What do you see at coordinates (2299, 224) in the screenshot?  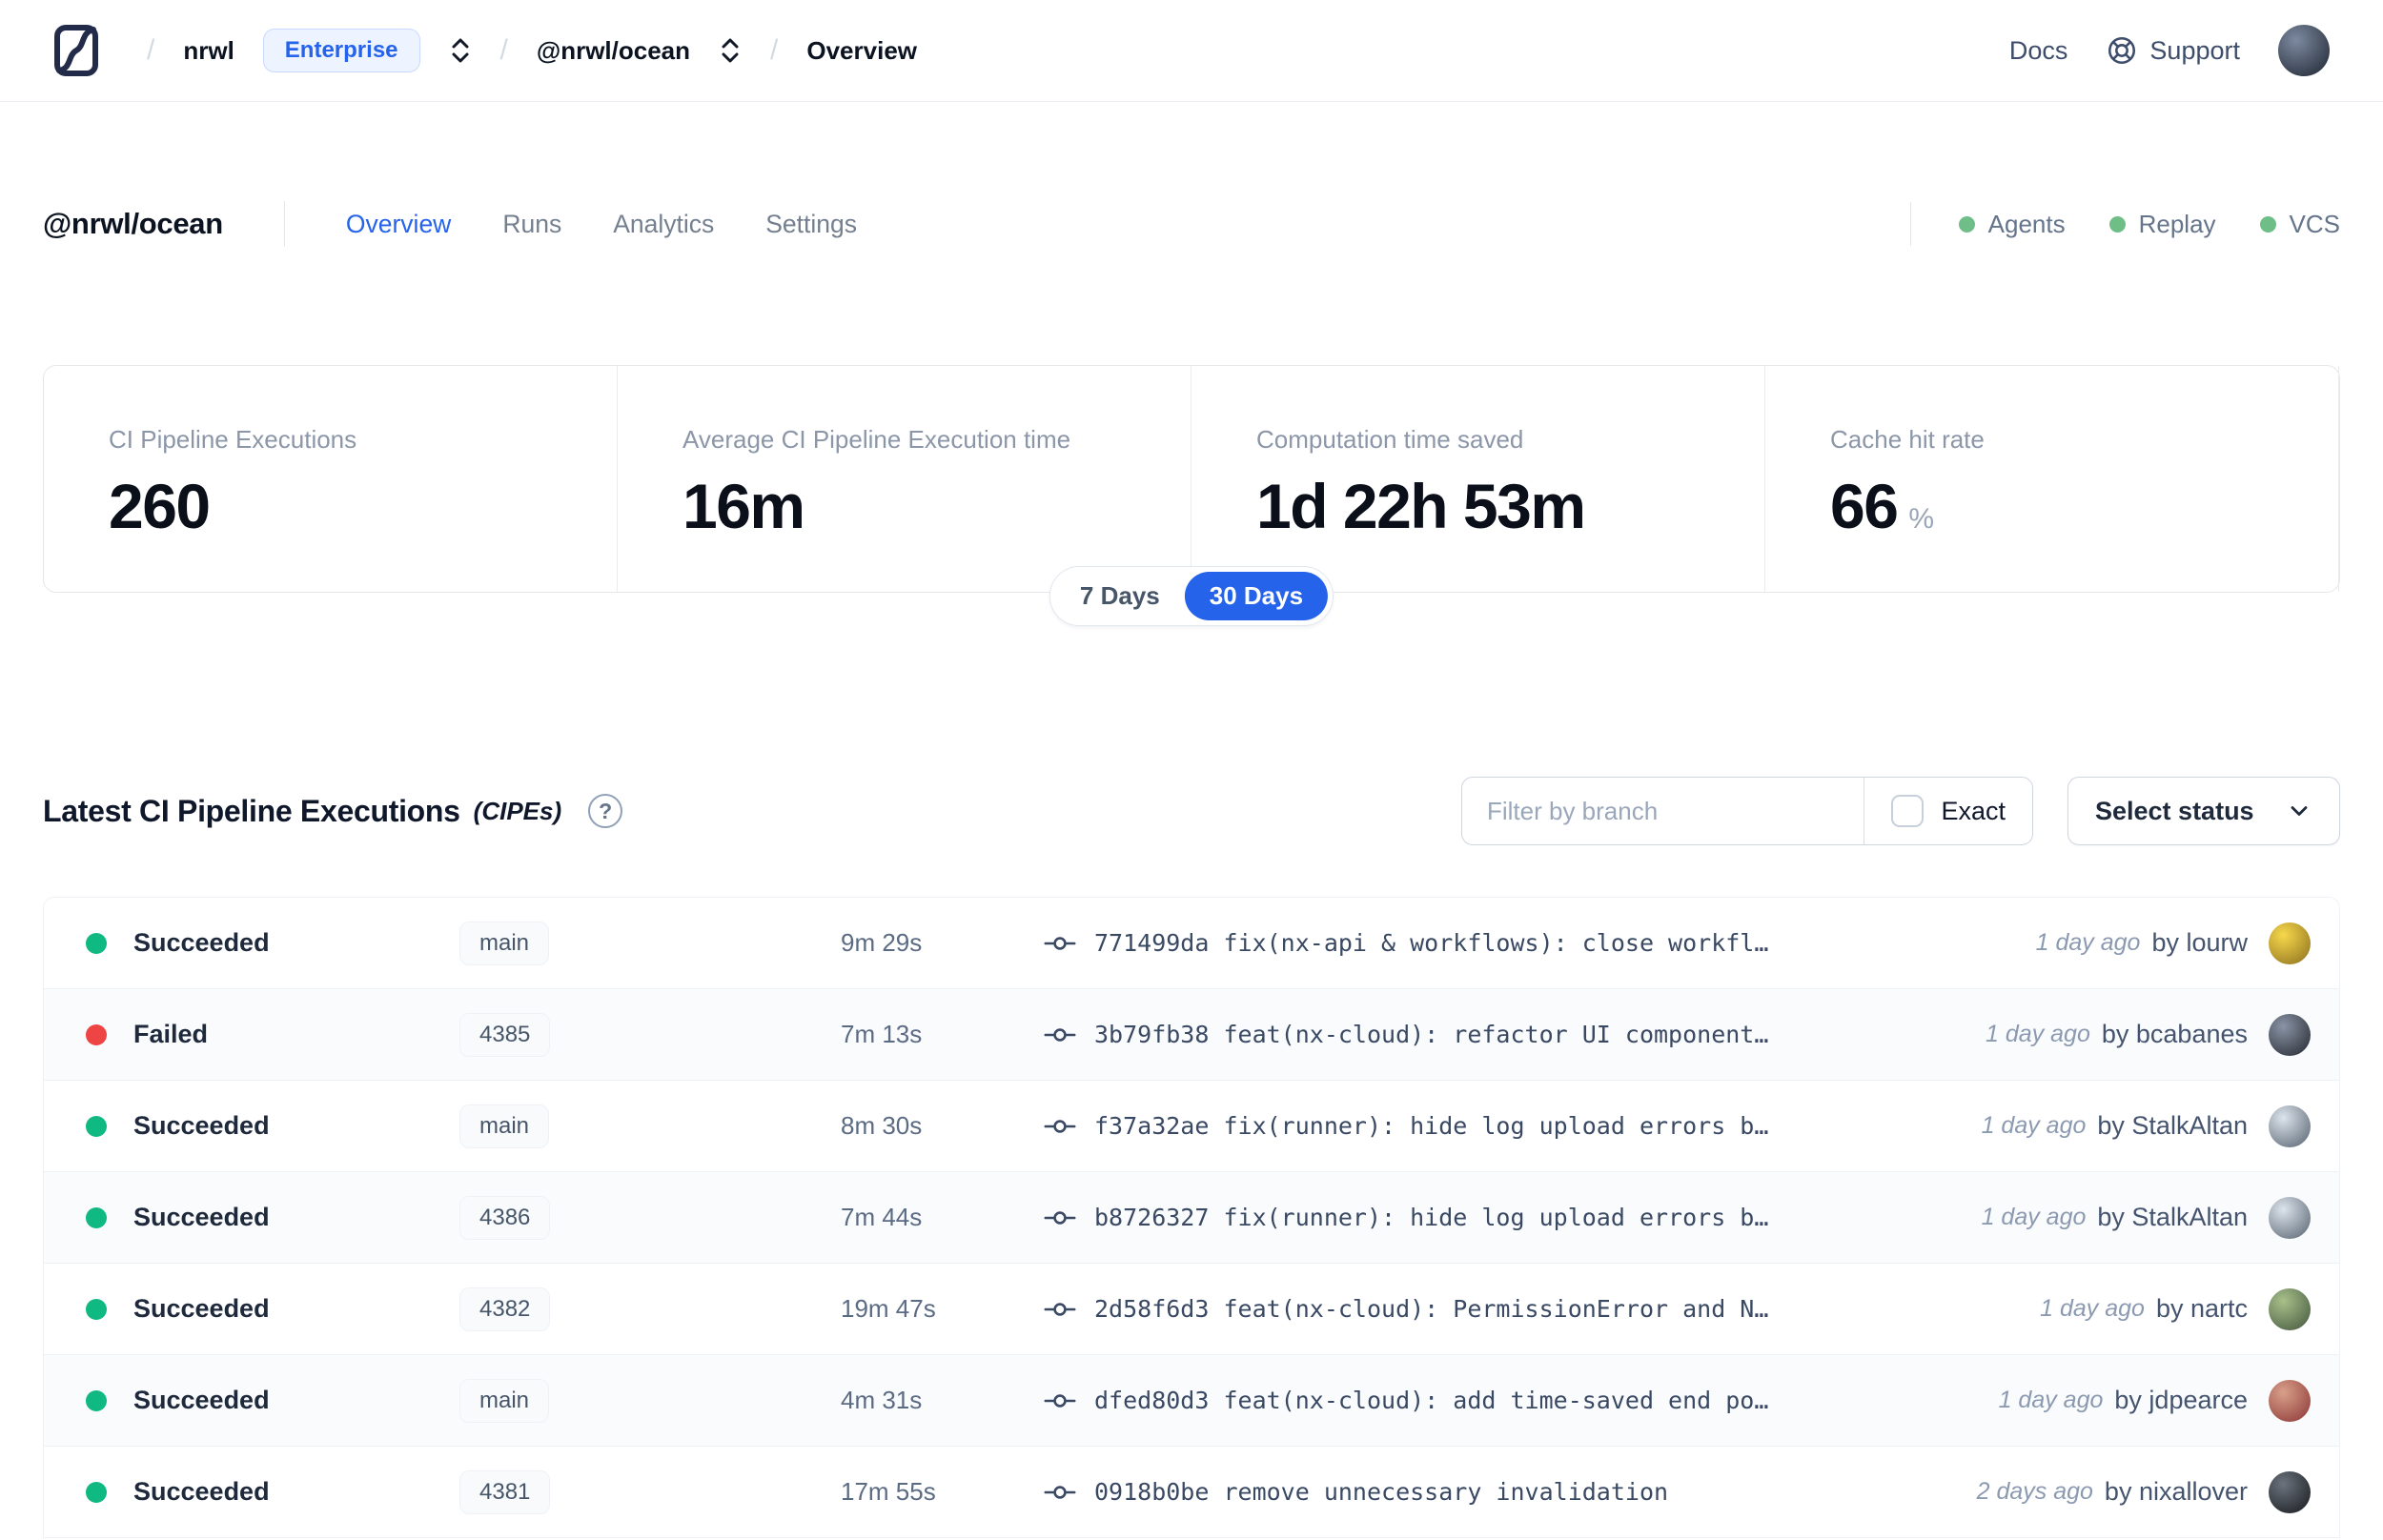 I see `indicator-vcs: VCS` at bounding box center [2299, 224].